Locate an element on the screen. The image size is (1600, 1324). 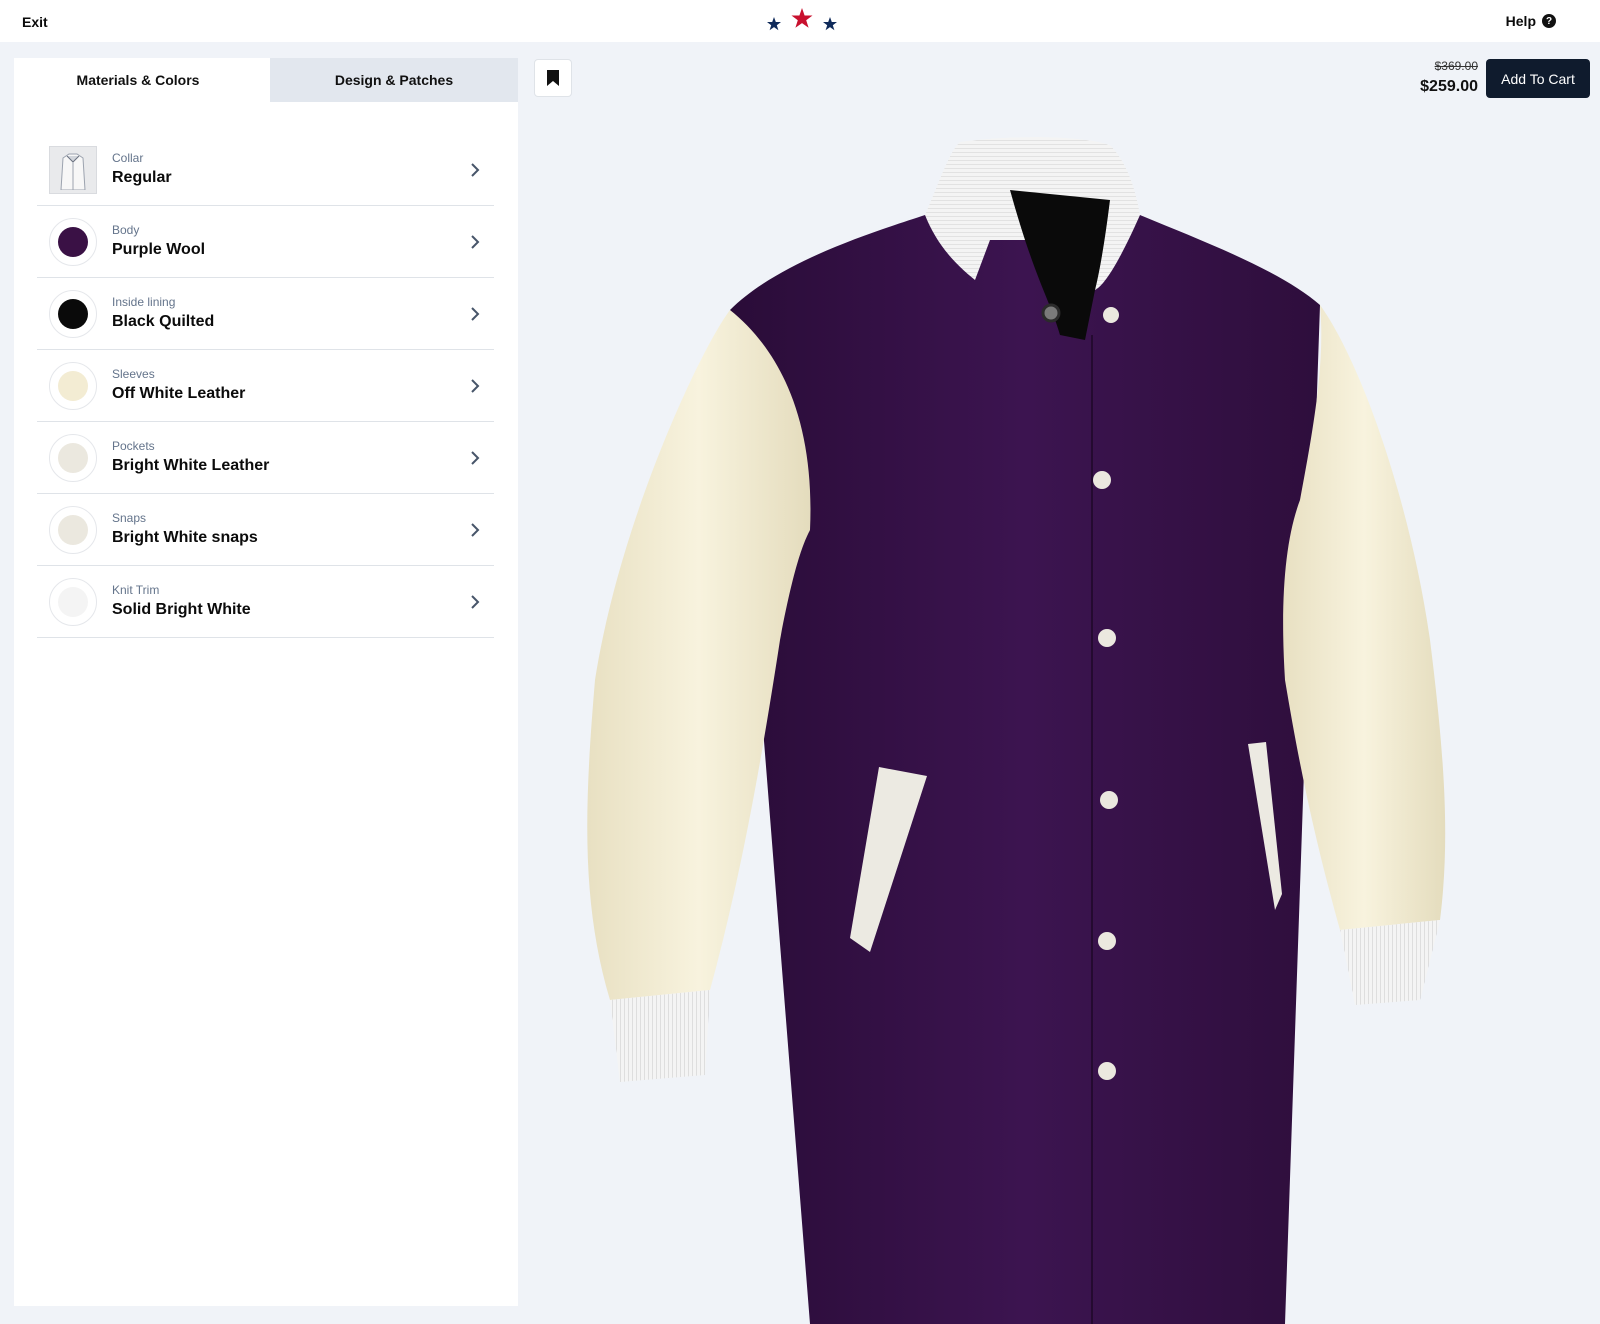
option-label: Pockets is located at coordinates (133, 445).